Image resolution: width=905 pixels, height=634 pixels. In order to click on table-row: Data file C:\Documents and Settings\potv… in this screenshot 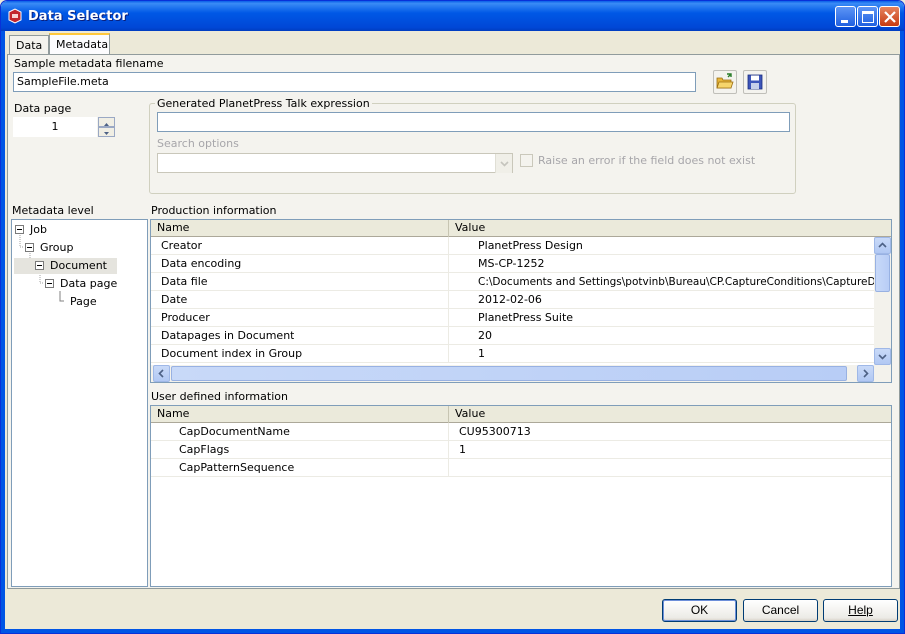, I will do `click(521, 282)`.